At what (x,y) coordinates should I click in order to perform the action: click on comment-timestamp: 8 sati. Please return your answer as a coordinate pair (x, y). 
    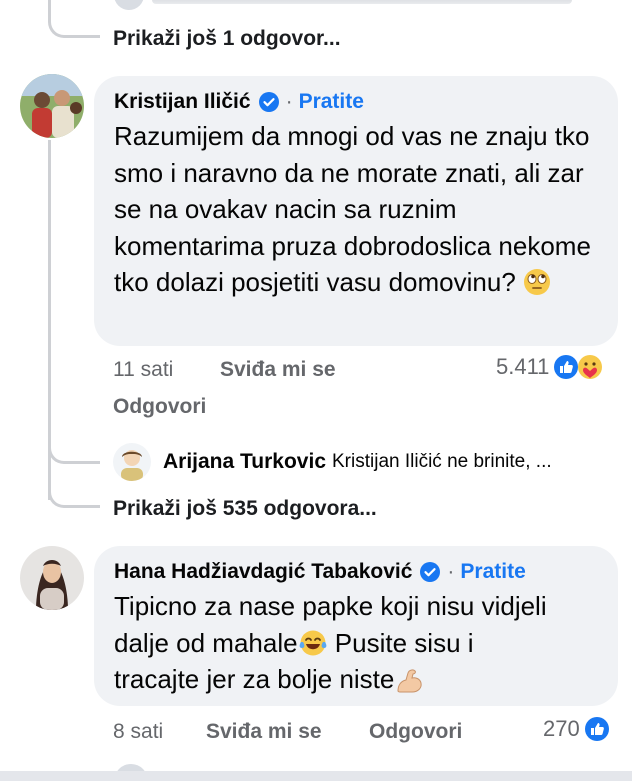
    Looking at the image, I should click on (138, 732).